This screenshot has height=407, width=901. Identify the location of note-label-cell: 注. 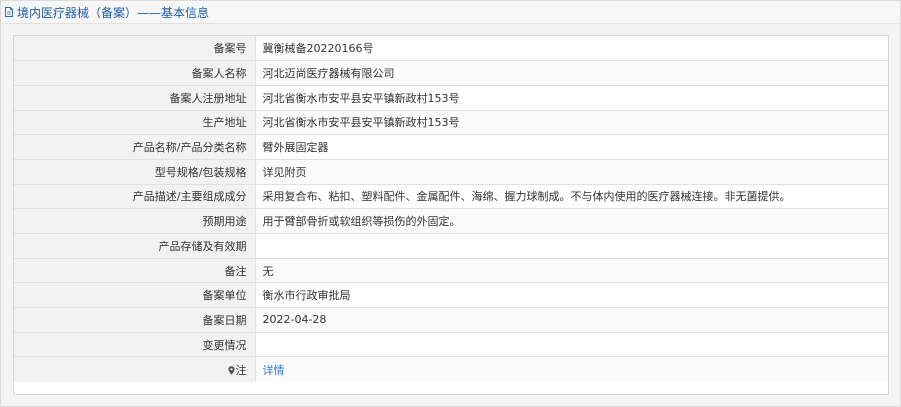
(135, 369).